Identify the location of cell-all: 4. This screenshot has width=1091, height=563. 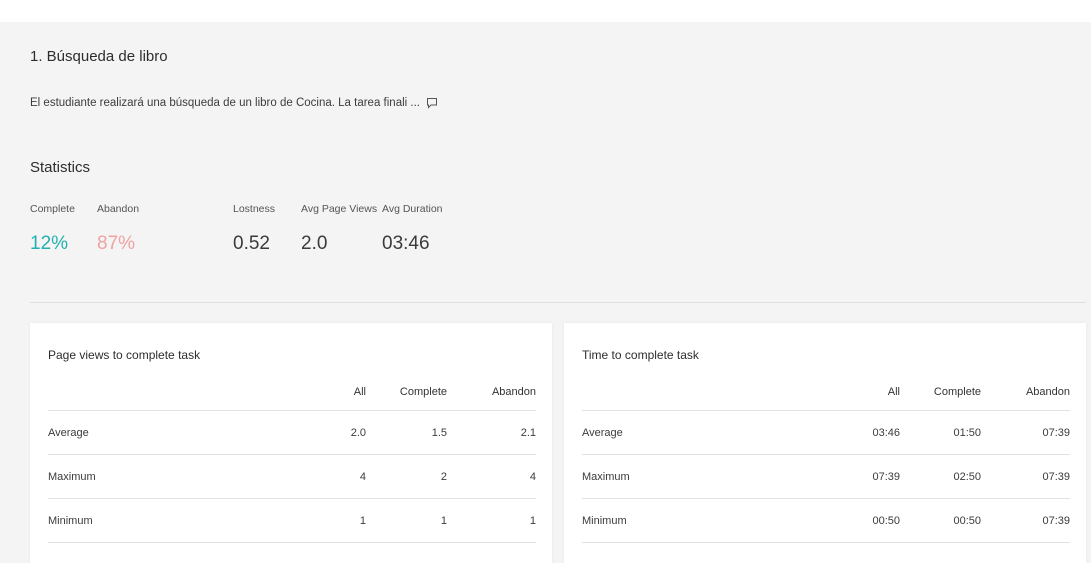
(362, 476).